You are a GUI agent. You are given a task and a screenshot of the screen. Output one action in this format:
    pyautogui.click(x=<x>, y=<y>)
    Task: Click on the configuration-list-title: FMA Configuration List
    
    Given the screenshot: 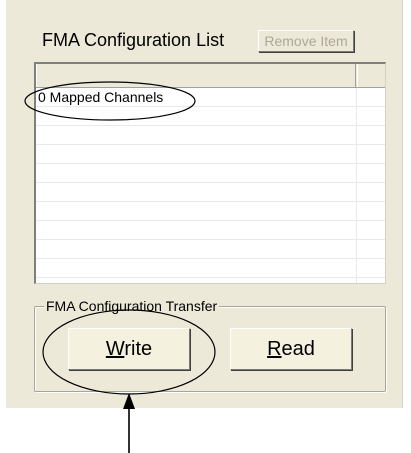 What is the action you would take?
    pyautogui.click(x=133, y=40)
    